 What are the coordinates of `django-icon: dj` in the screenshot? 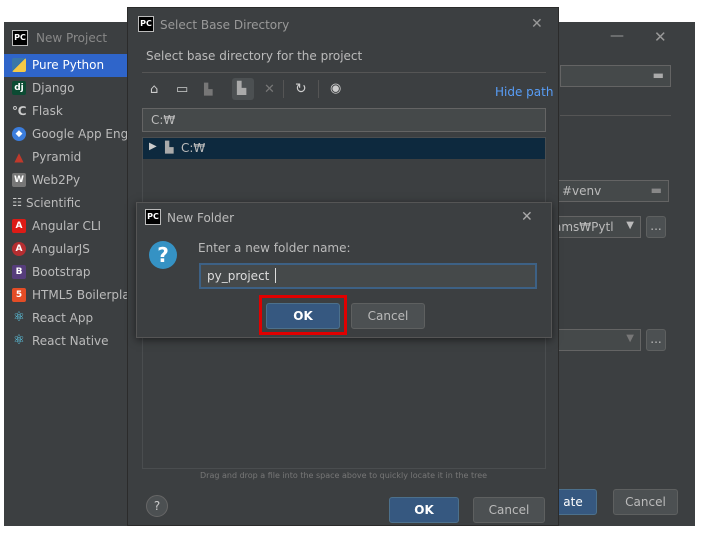 It's located at (19, 88).